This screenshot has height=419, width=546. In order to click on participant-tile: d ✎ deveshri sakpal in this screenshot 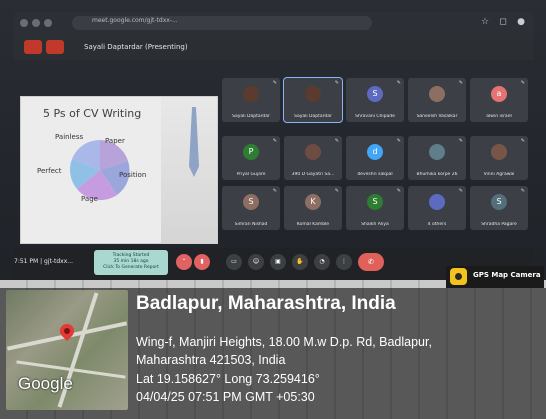, I will do `click(375, 158)`.